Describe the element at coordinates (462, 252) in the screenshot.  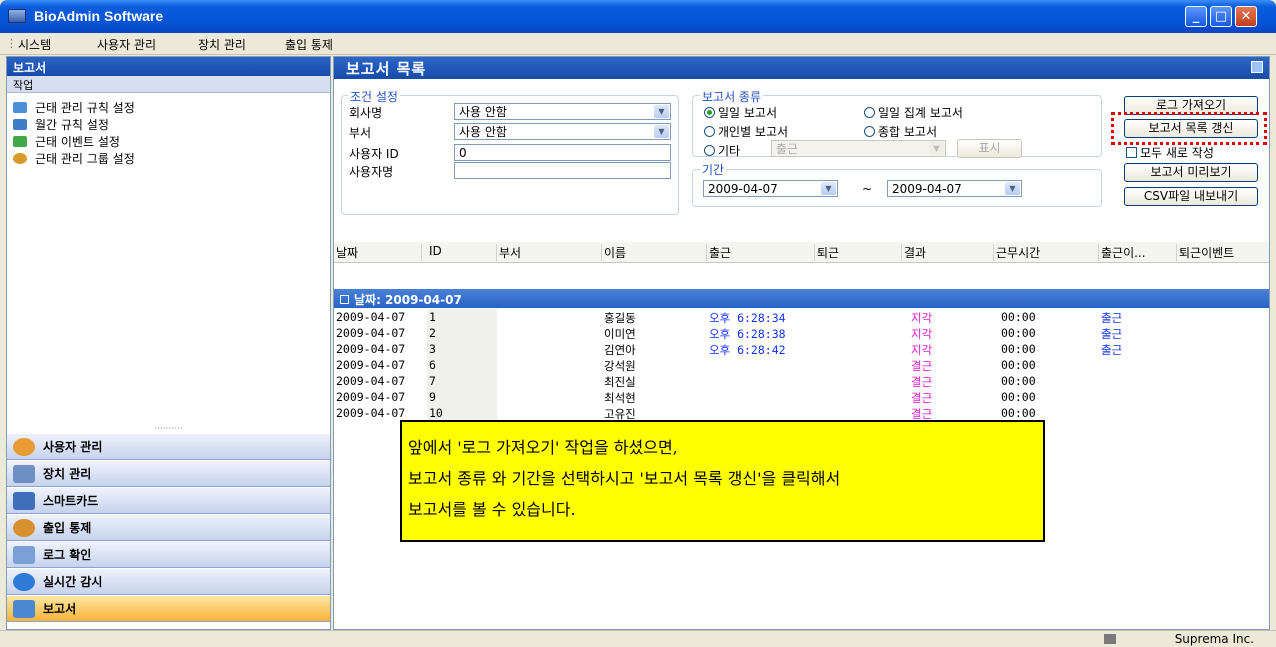
I see `col-id: ID` at that location.